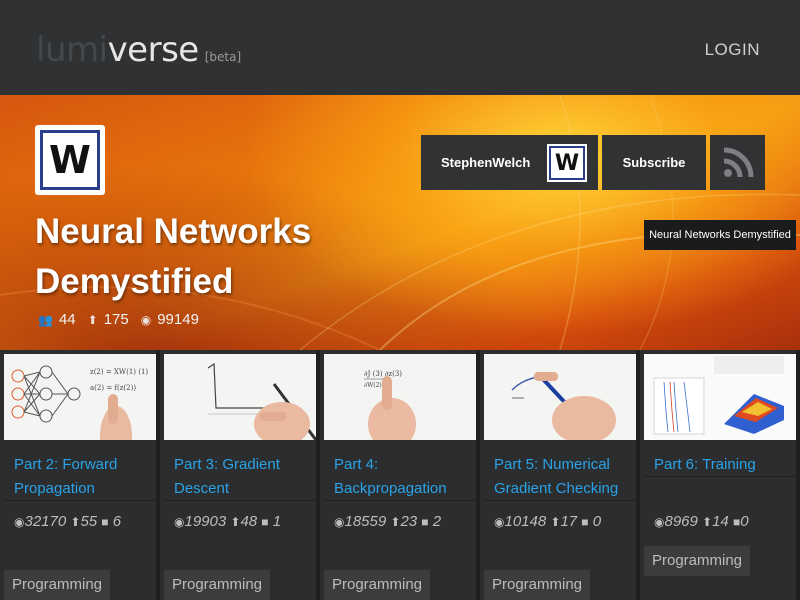 The image size is (800, 600). What do you see at coordinates (654, 162) in the screenshot?
I see `subscribe-button: Subscribe` at bounding box center [654, 162].